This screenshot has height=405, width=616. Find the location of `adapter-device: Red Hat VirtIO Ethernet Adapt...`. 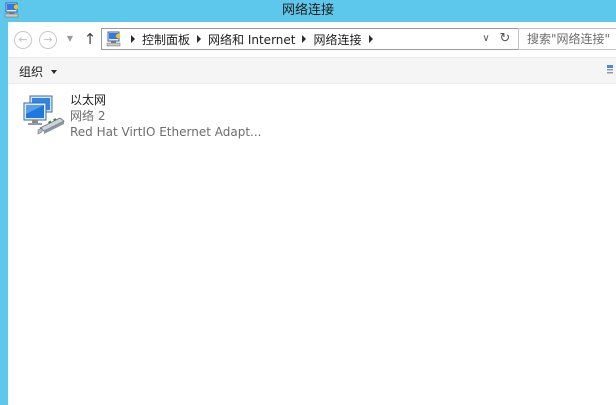

adapter-device: Red Hat VirtIO Ethernet Adapt... is located at coordinates (166, 132).